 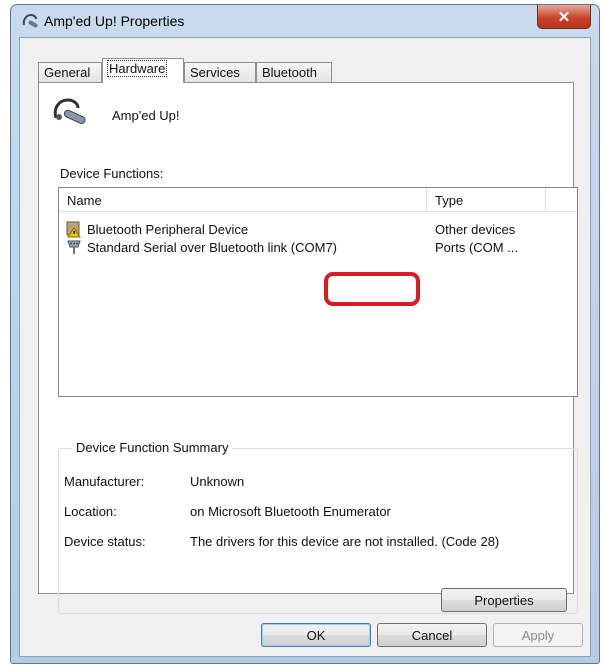 I want to click on close-icon: ✕, so click(x=564, y=17).